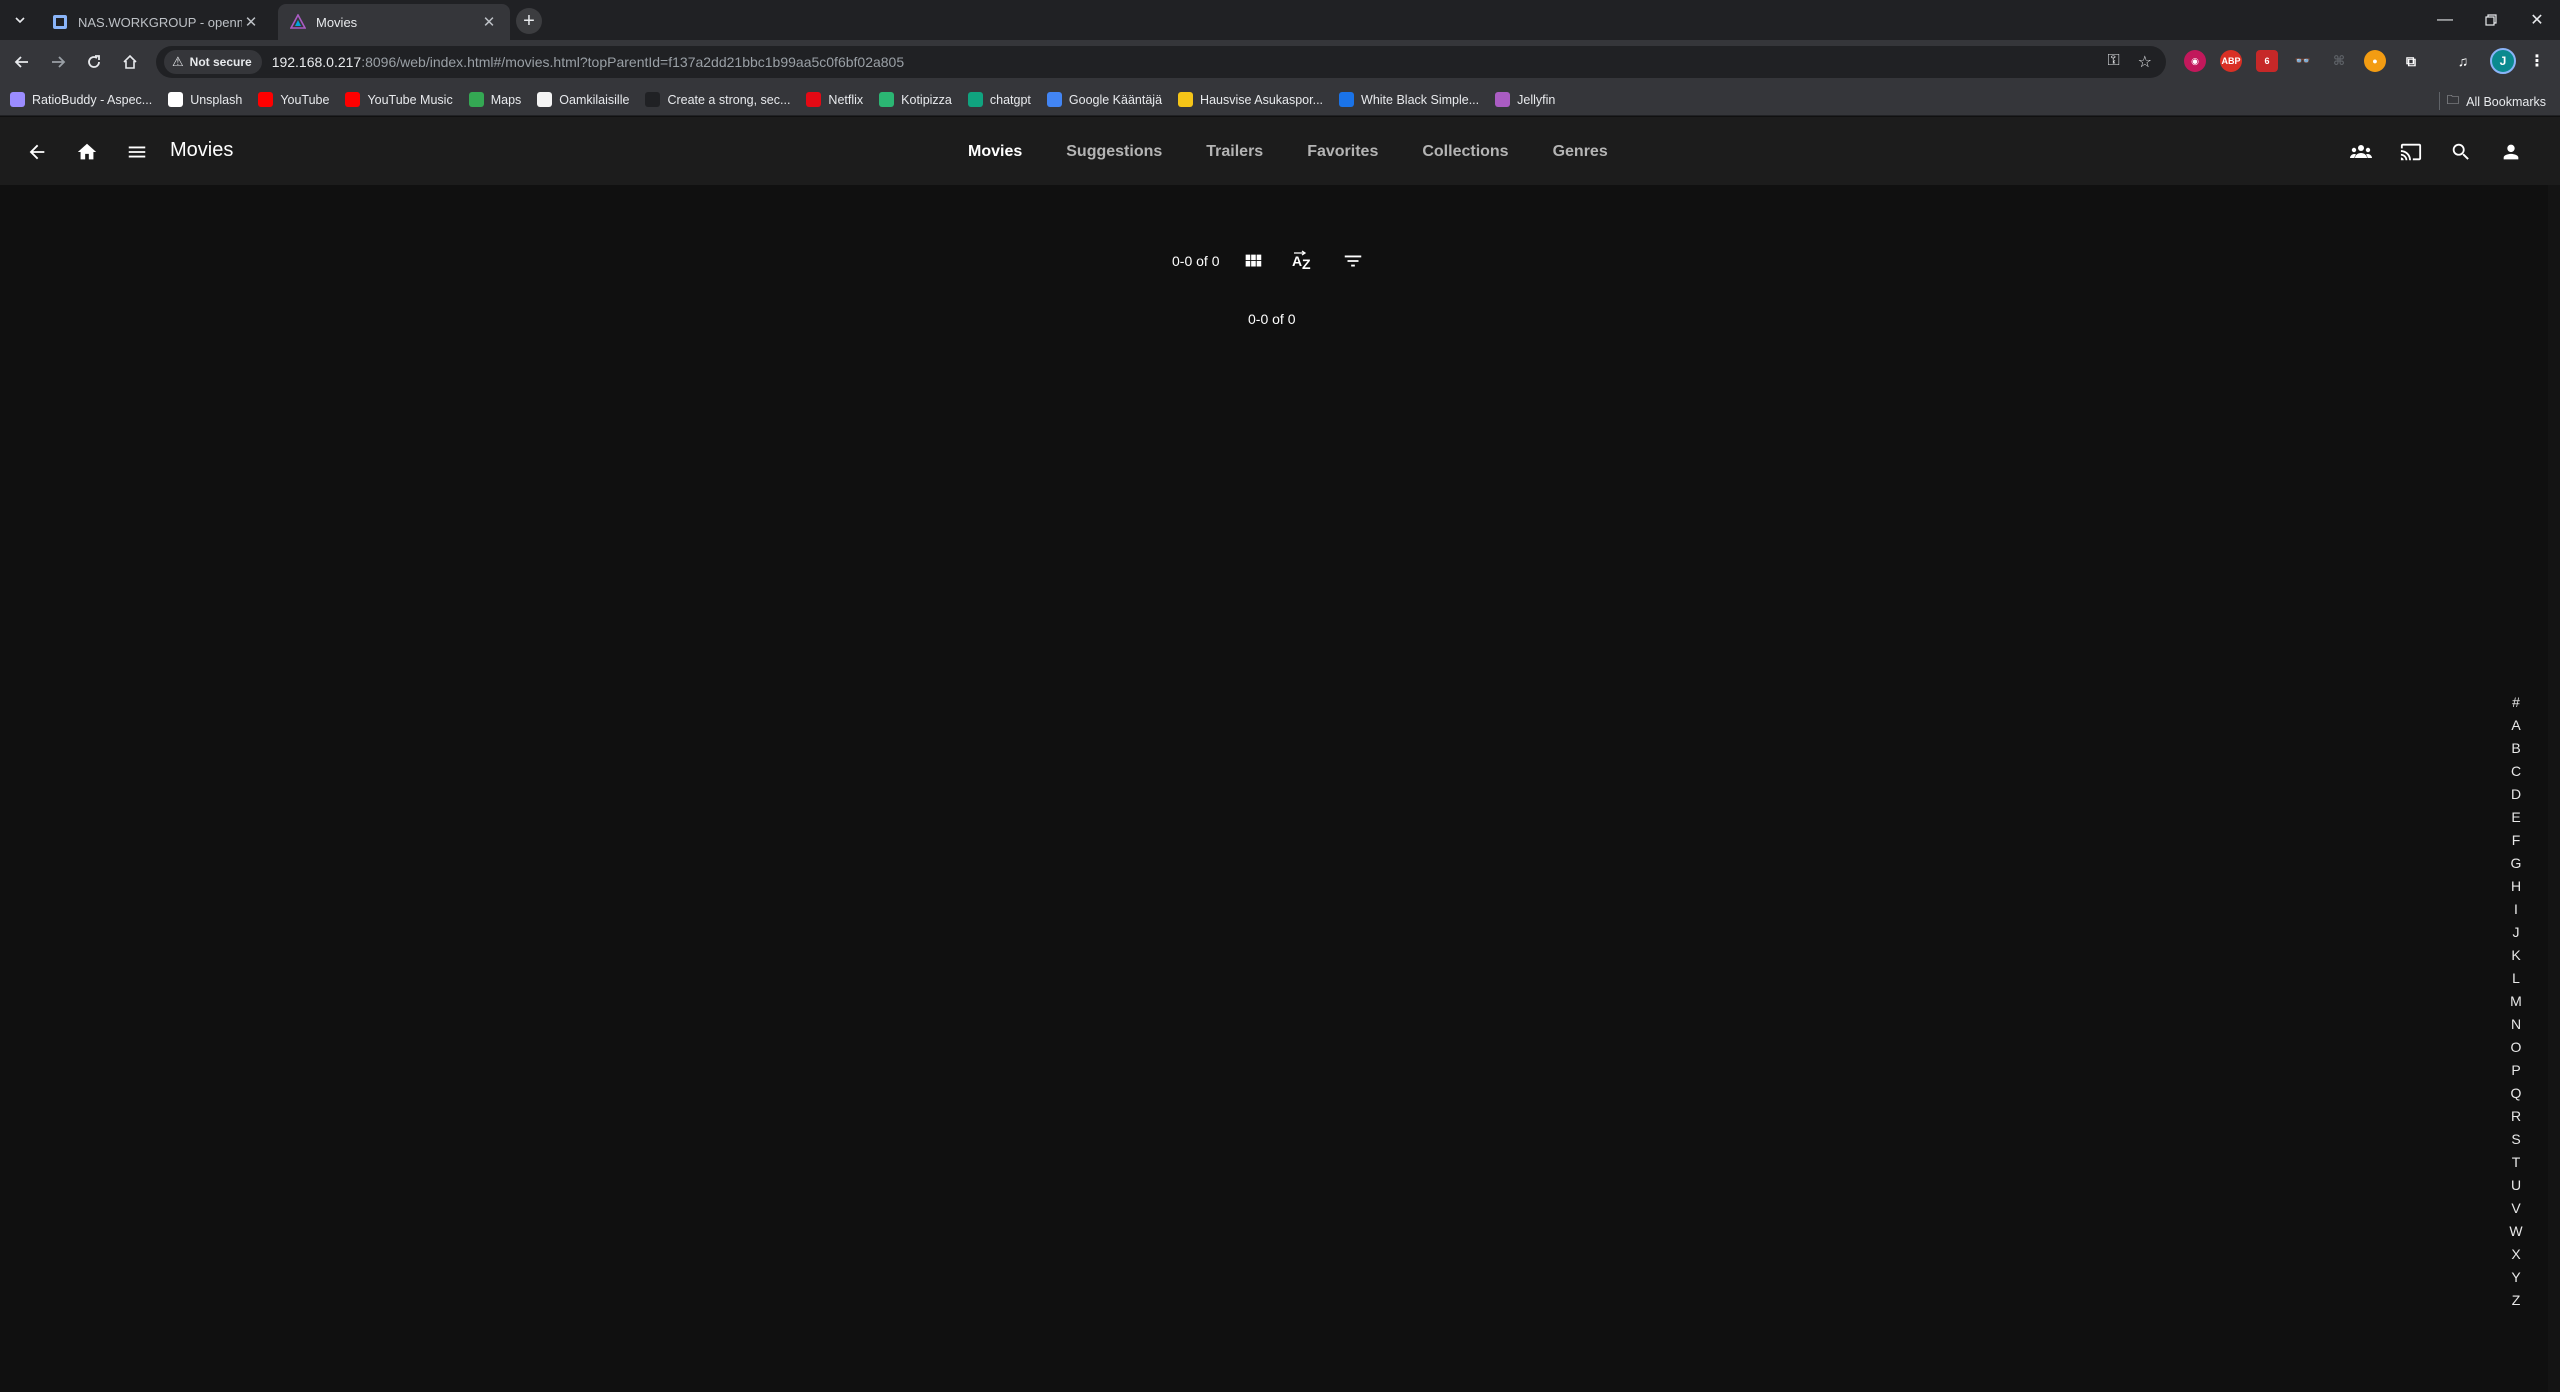  Describe the element at coordinates (2554, 788) in the screenshot. I see `page-scrollbar` at that location.